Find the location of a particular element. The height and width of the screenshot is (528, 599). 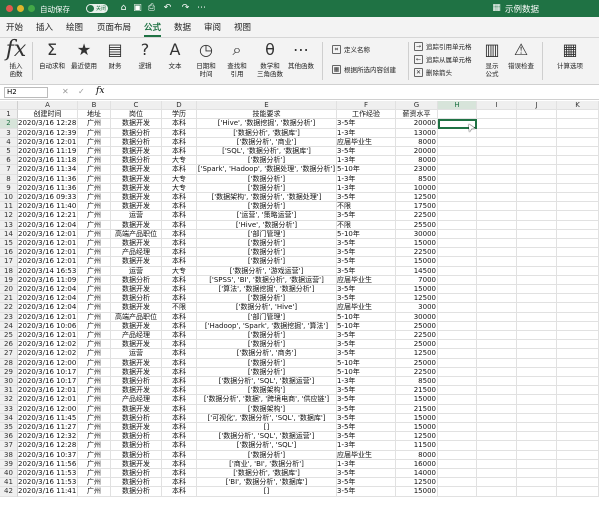

cell: 14000 is located at coordinates (417, 474).